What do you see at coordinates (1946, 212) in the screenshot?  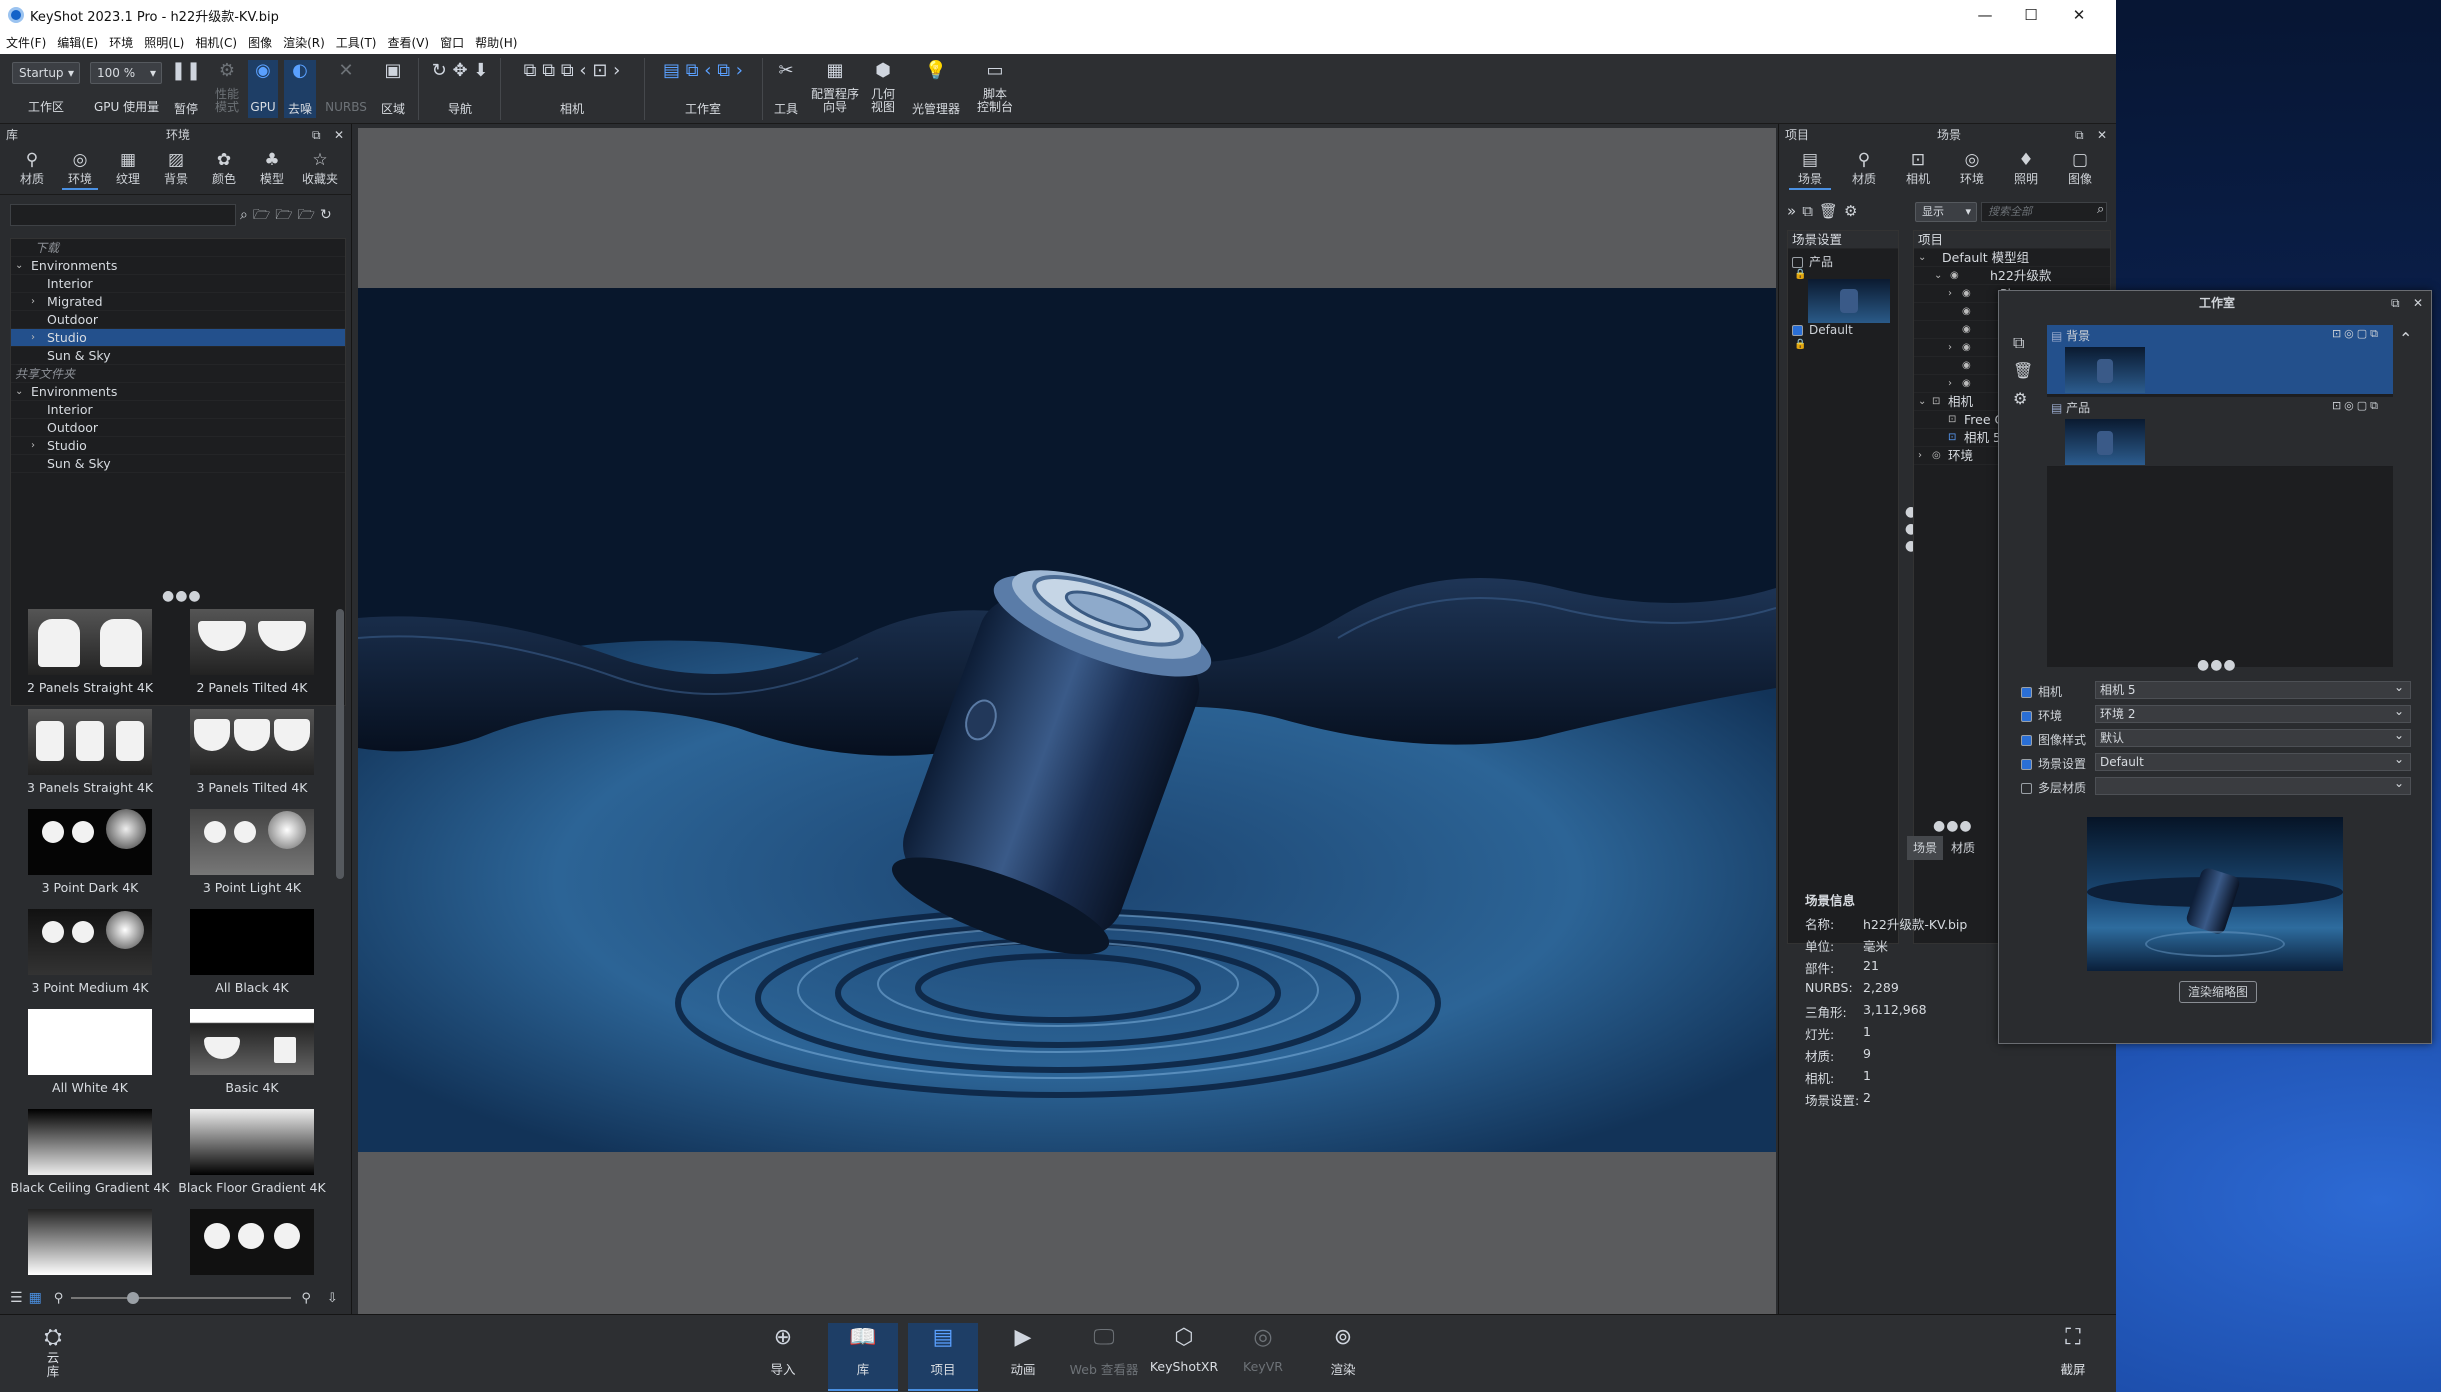 I see `display-filter-select: 显示` at bounding box center [1946, 212].